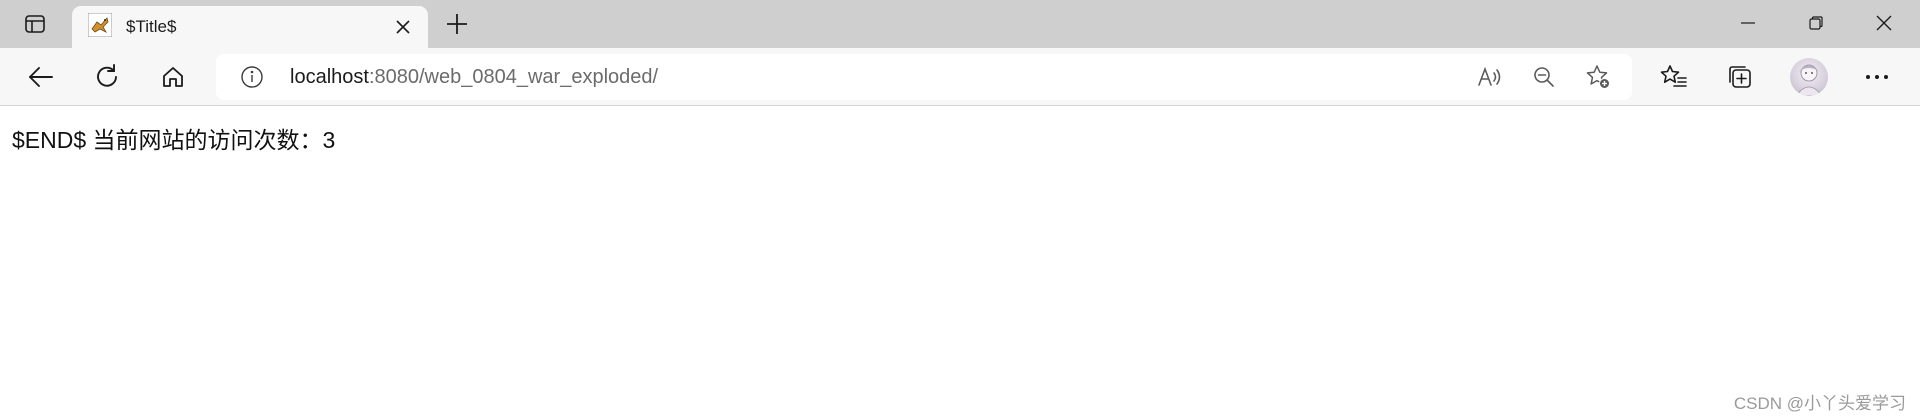  I want to click on home-button, so click(173, 77).